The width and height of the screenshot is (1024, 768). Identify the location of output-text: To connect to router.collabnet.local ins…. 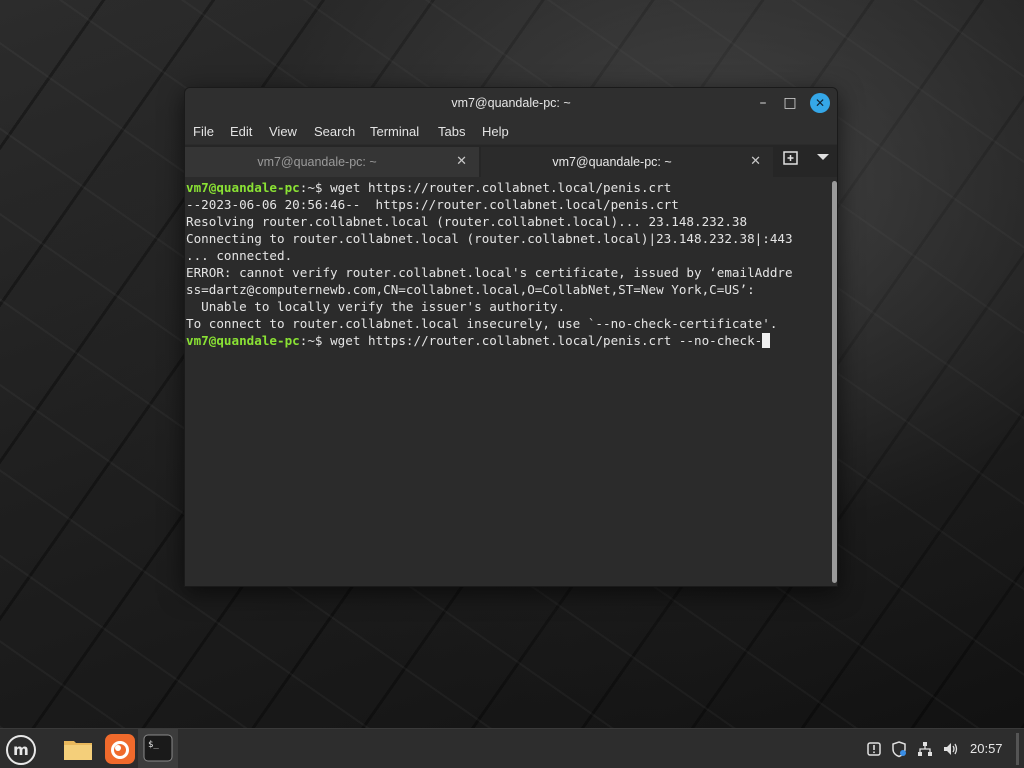
(482, 323).